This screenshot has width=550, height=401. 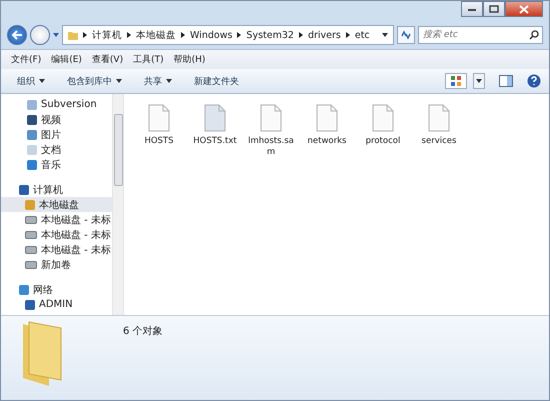 What do you see at coordinates (506, 81) in the screenshot?
I see `preview-pane-icon` at bounding box center [506, 81].